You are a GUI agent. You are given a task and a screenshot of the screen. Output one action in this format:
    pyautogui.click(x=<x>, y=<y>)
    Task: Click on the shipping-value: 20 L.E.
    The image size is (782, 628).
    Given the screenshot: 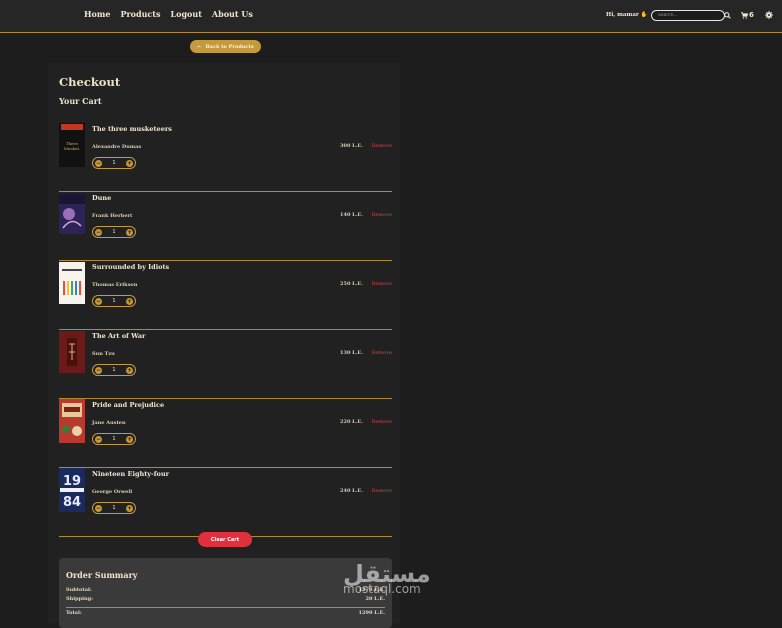 What is the action you would take?
    pyautogui.click(x=375, y=599)
    